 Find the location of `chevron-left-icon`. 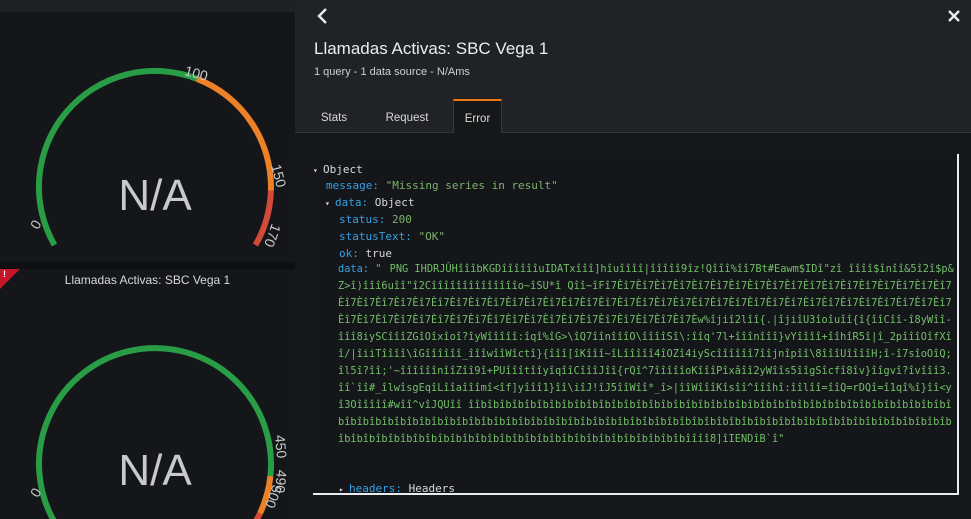

chevron-left-icon is located at coordinates (322, 16).